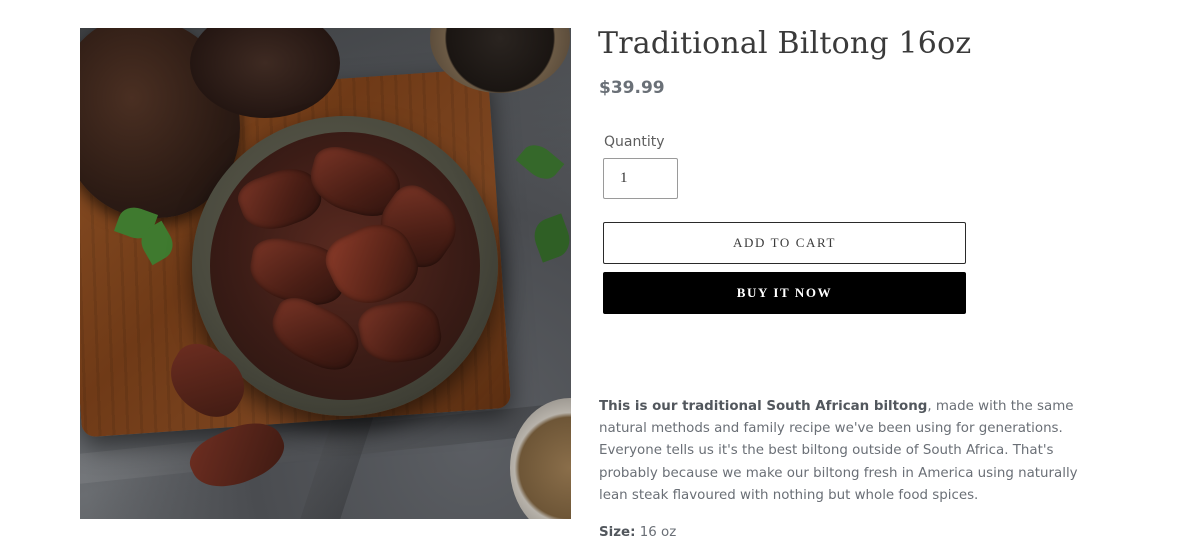 The width and height of the screenshot is (1200, 559). I want to click on product-price: $39.99, so click(632, 88).